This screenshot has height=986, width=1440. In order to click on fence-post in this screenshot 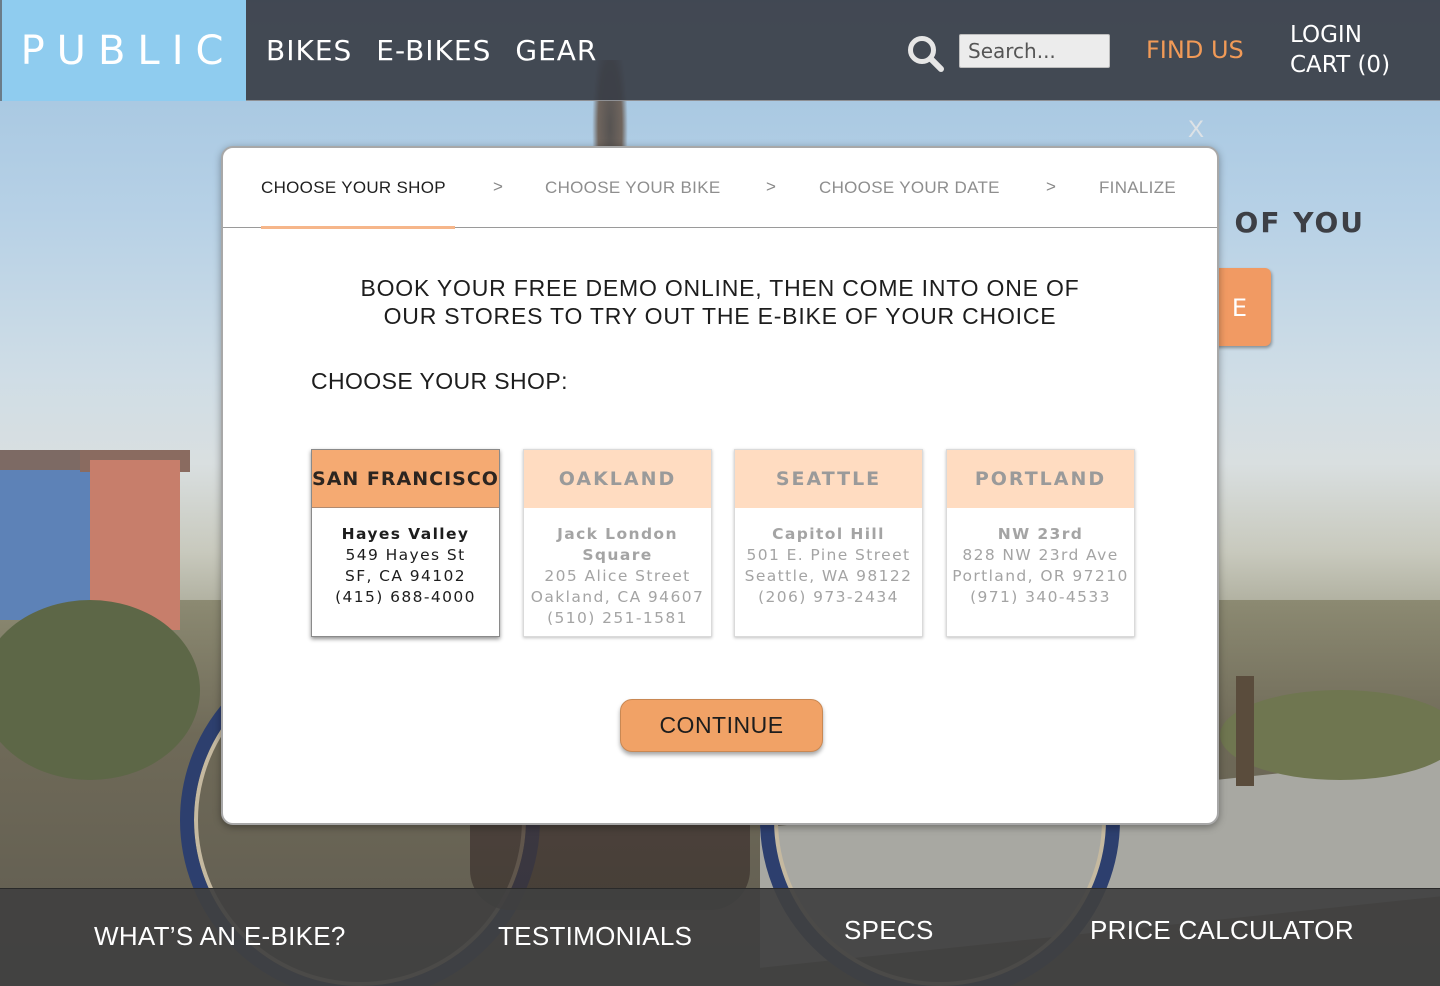, I will do `click(1245, 731)`.